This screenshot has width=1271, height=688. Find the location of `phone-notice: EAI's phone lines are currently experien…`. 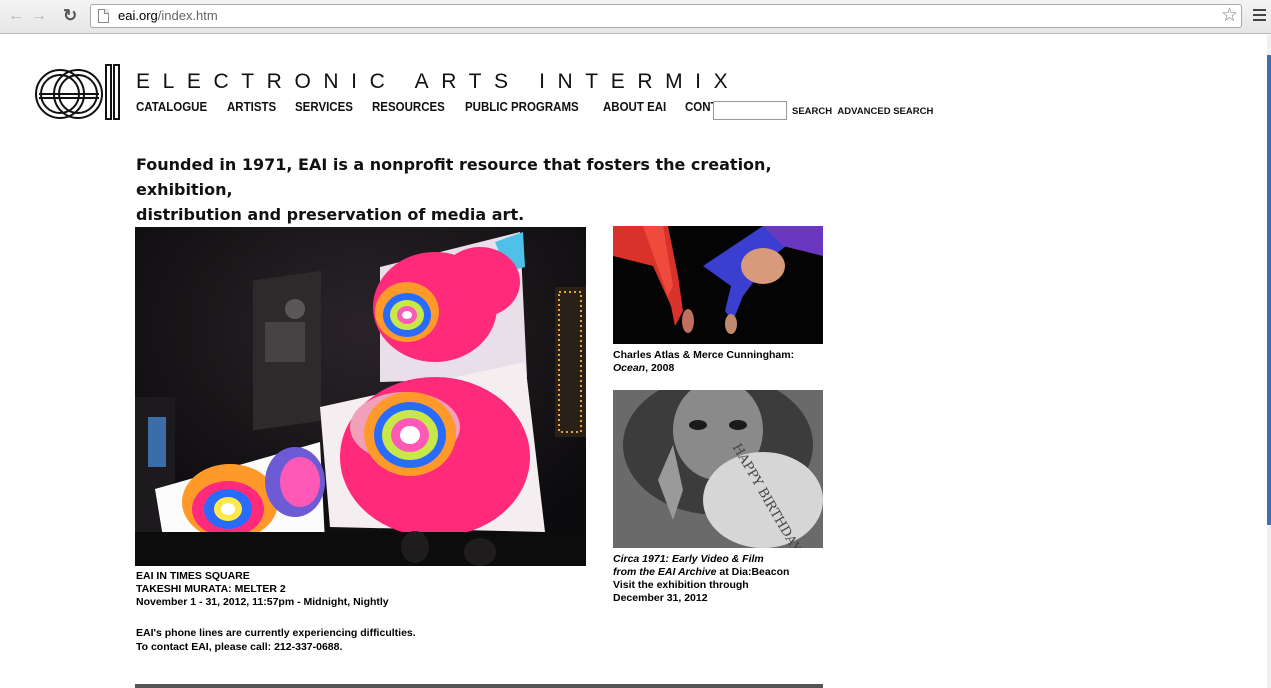

phone-notice: EAI's phone lines are currently experien… is located at coordinates (276, 640).